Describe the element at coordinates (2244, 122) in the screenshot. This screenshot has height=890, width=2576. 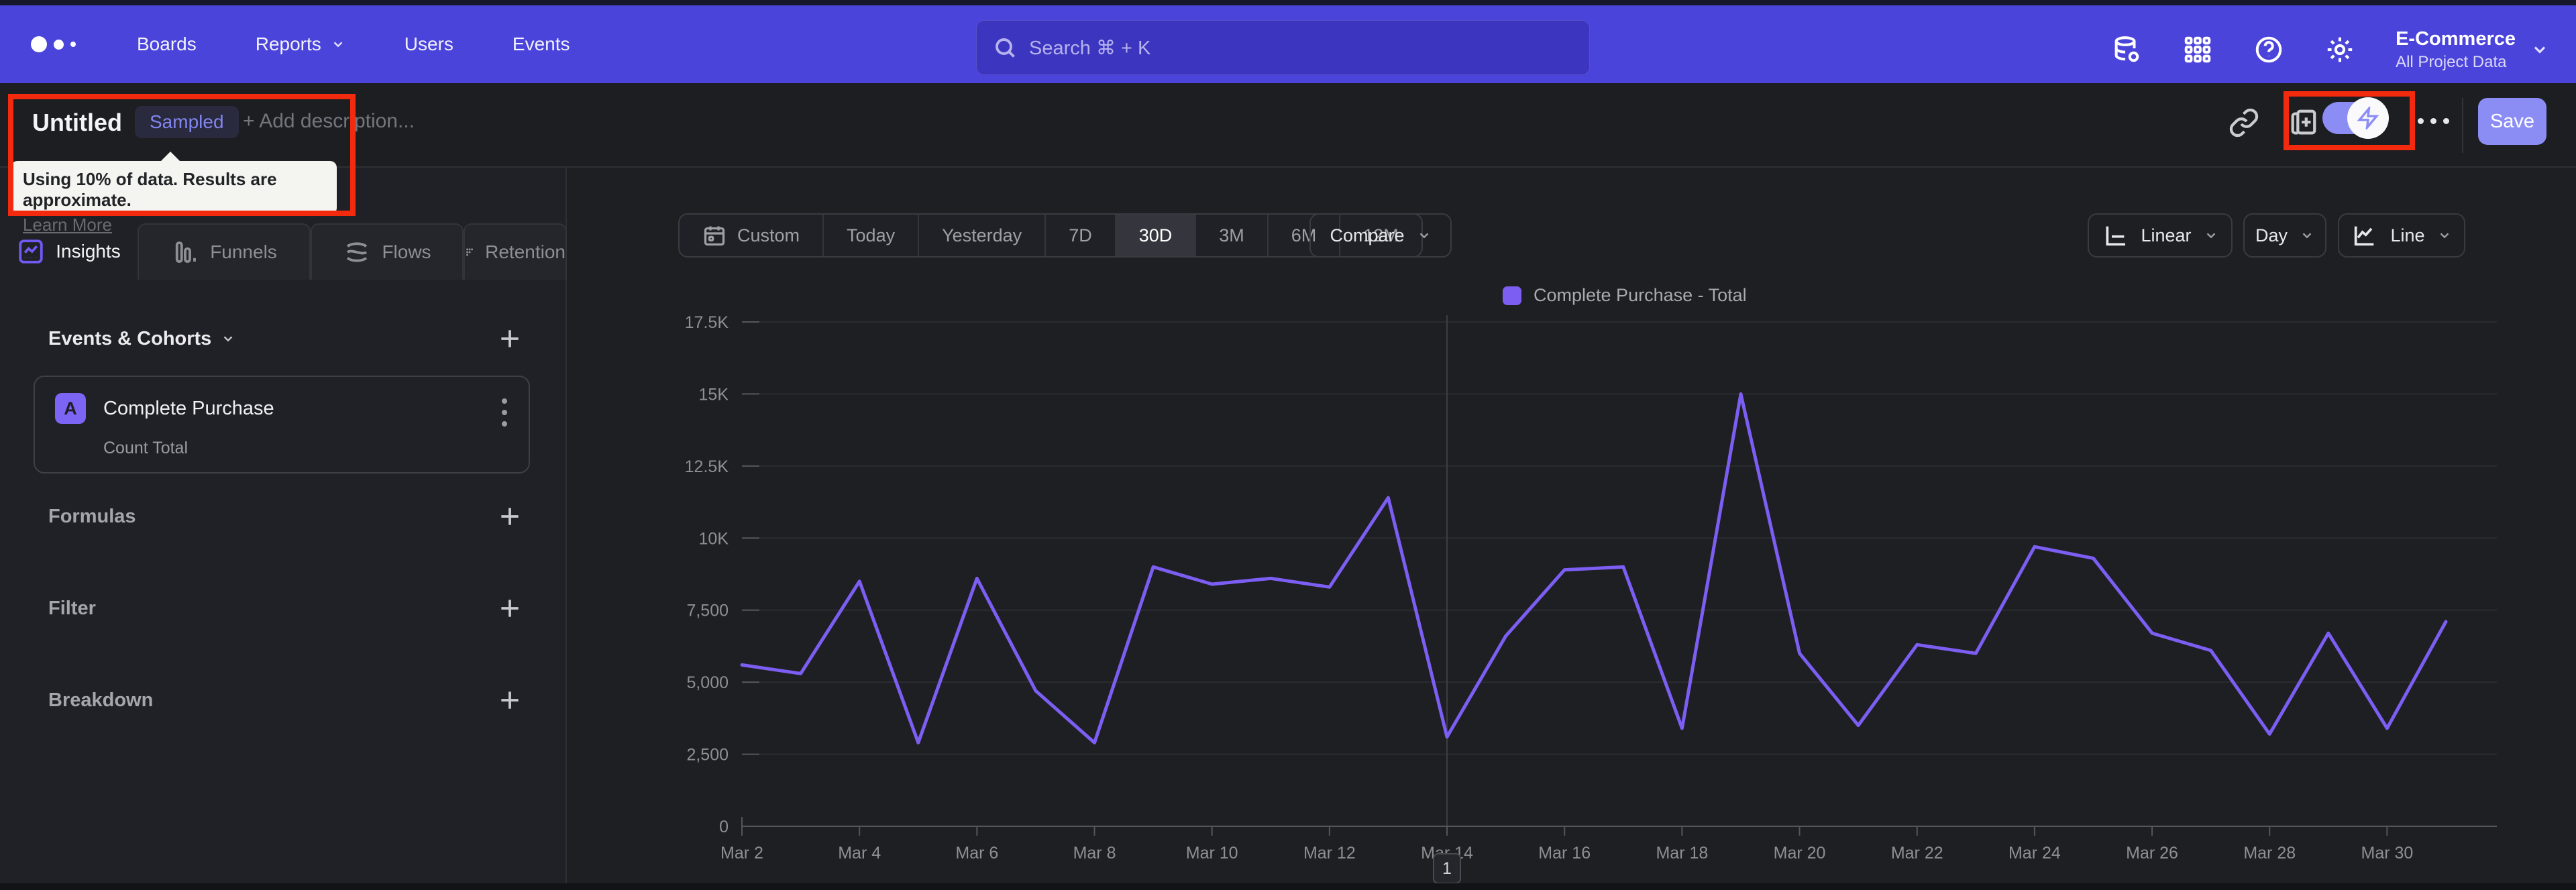
I see `copy-link-icon` at that location.